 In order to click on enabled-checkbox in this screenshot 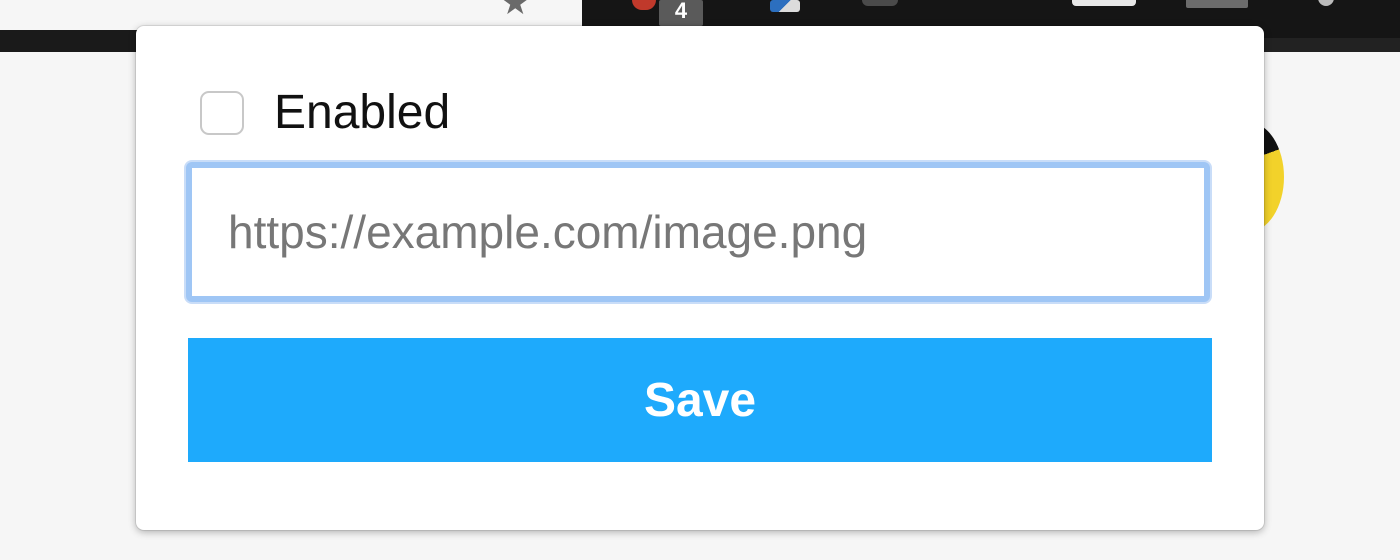, I will do `click(222, 113)`.